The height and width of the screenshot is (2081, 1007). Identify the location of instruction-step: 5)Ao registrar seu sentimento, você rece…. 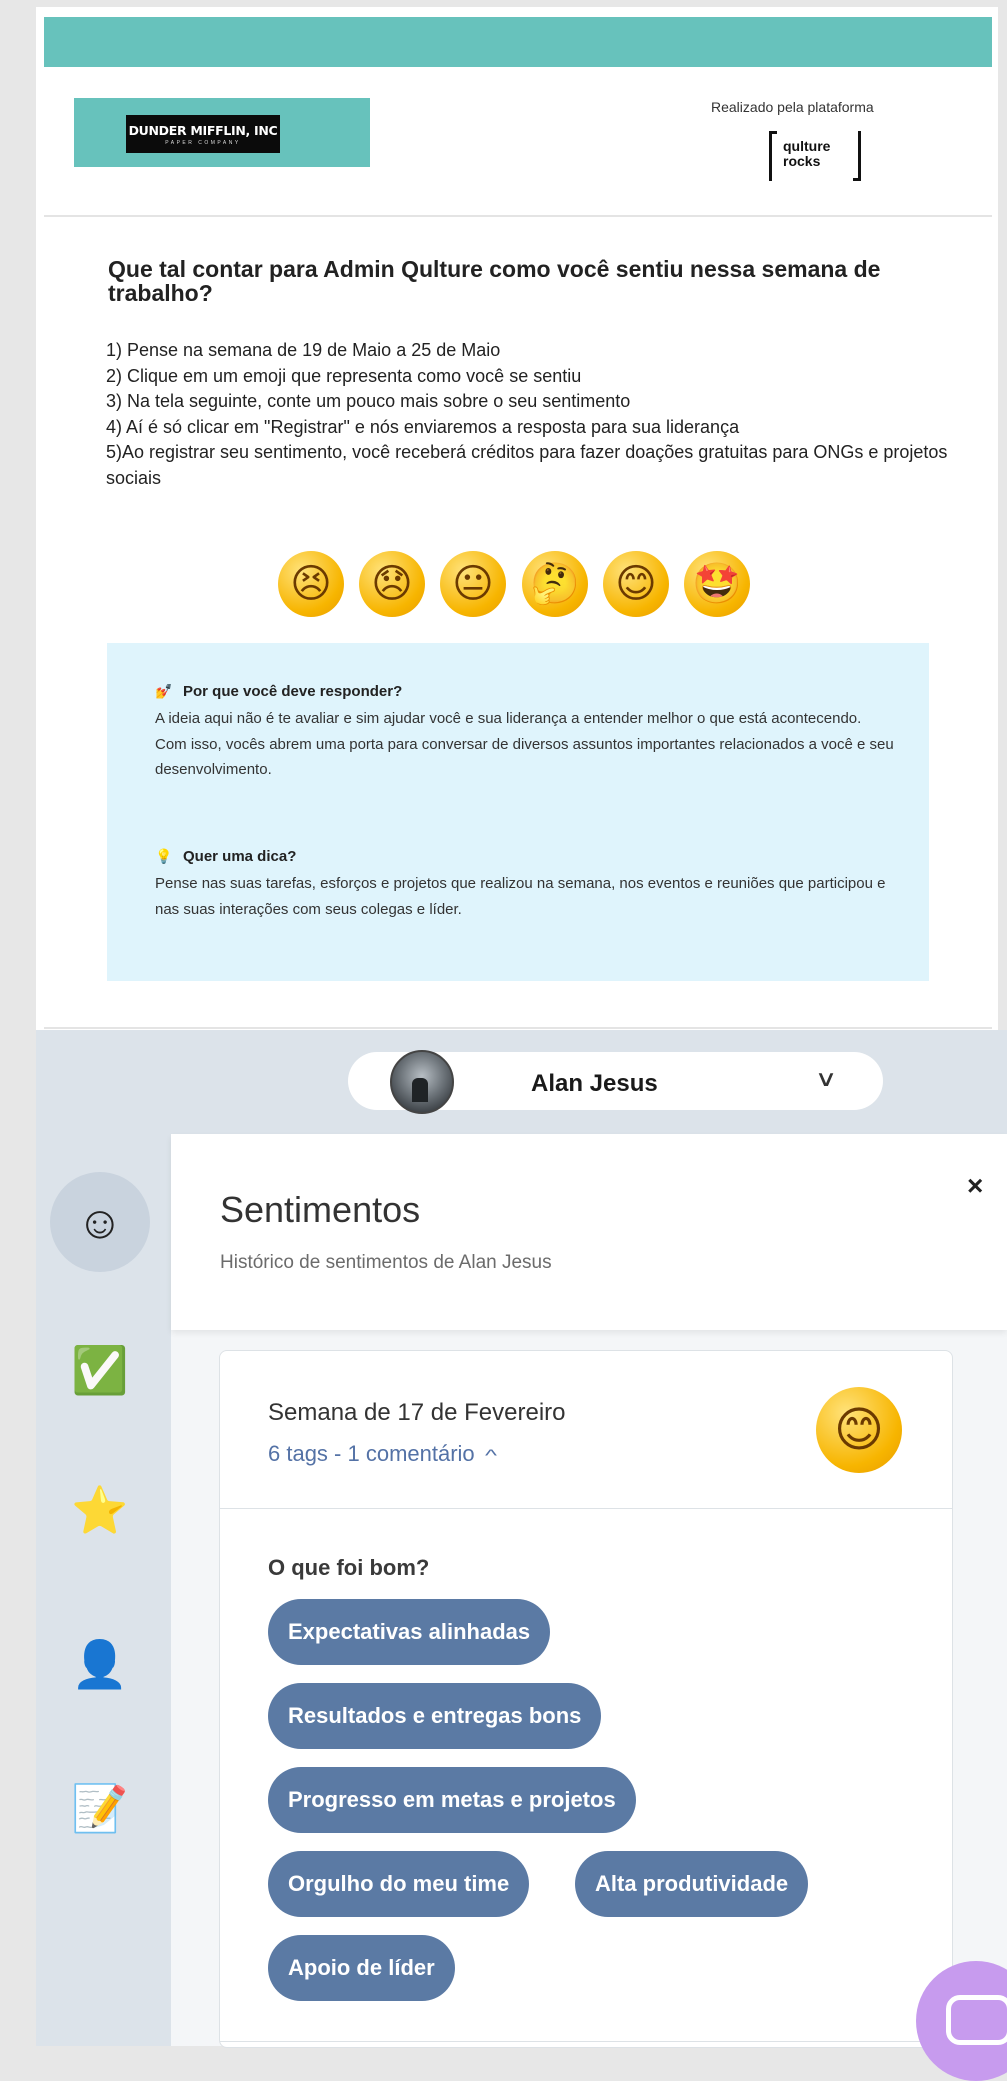
(527, 465).